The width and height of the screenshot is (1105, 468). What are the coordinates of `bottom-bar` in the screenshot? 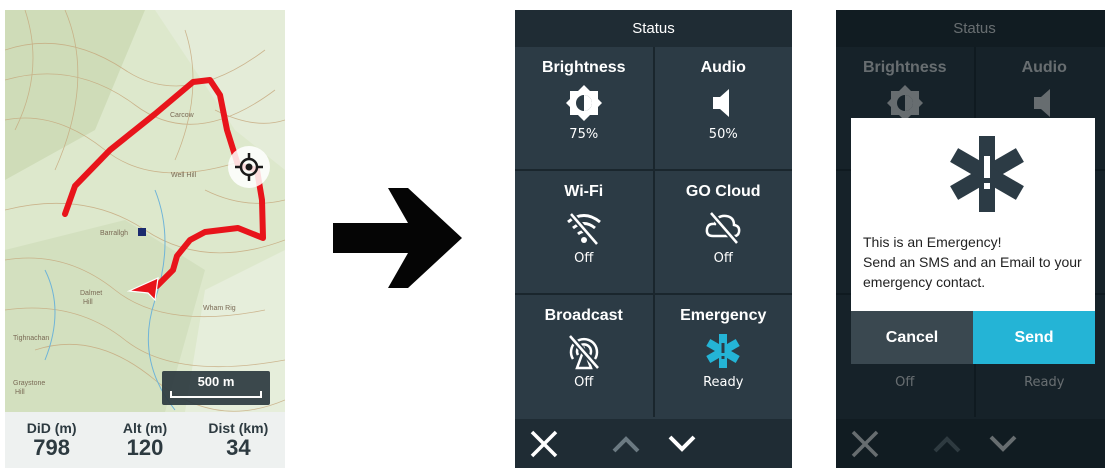 It's located at (653, 443).